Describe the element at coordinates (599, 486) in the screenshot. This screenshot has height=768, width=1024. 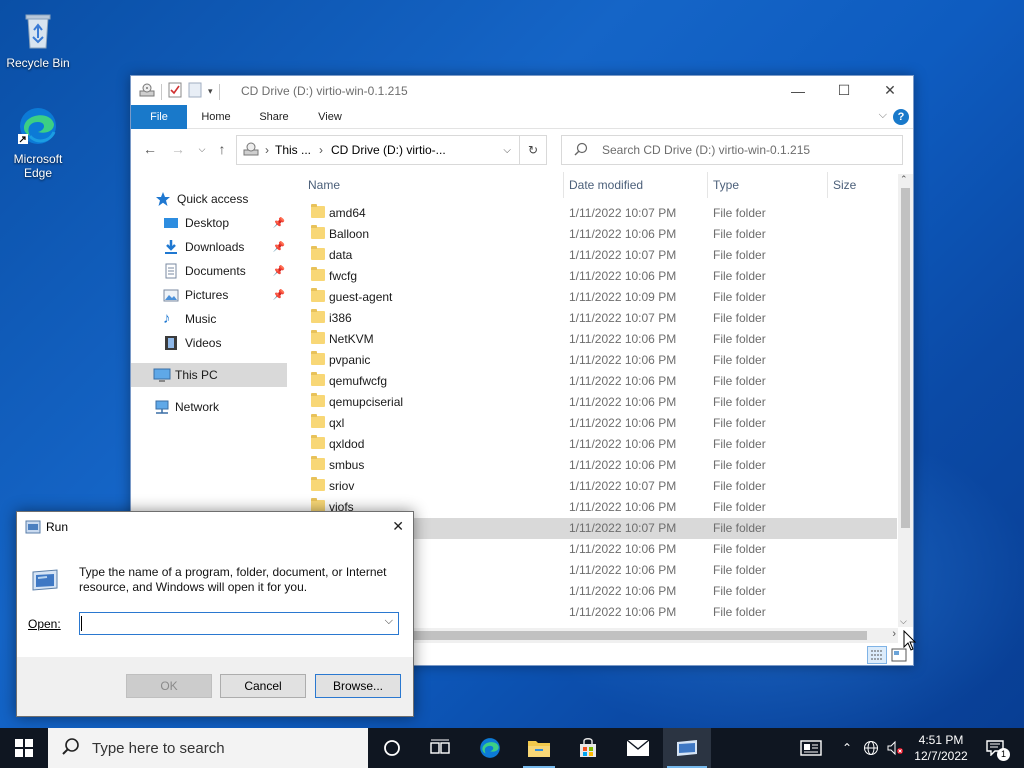
I see `file-row: sriov 1/11/2022 10:07 PM File folder` at that location.